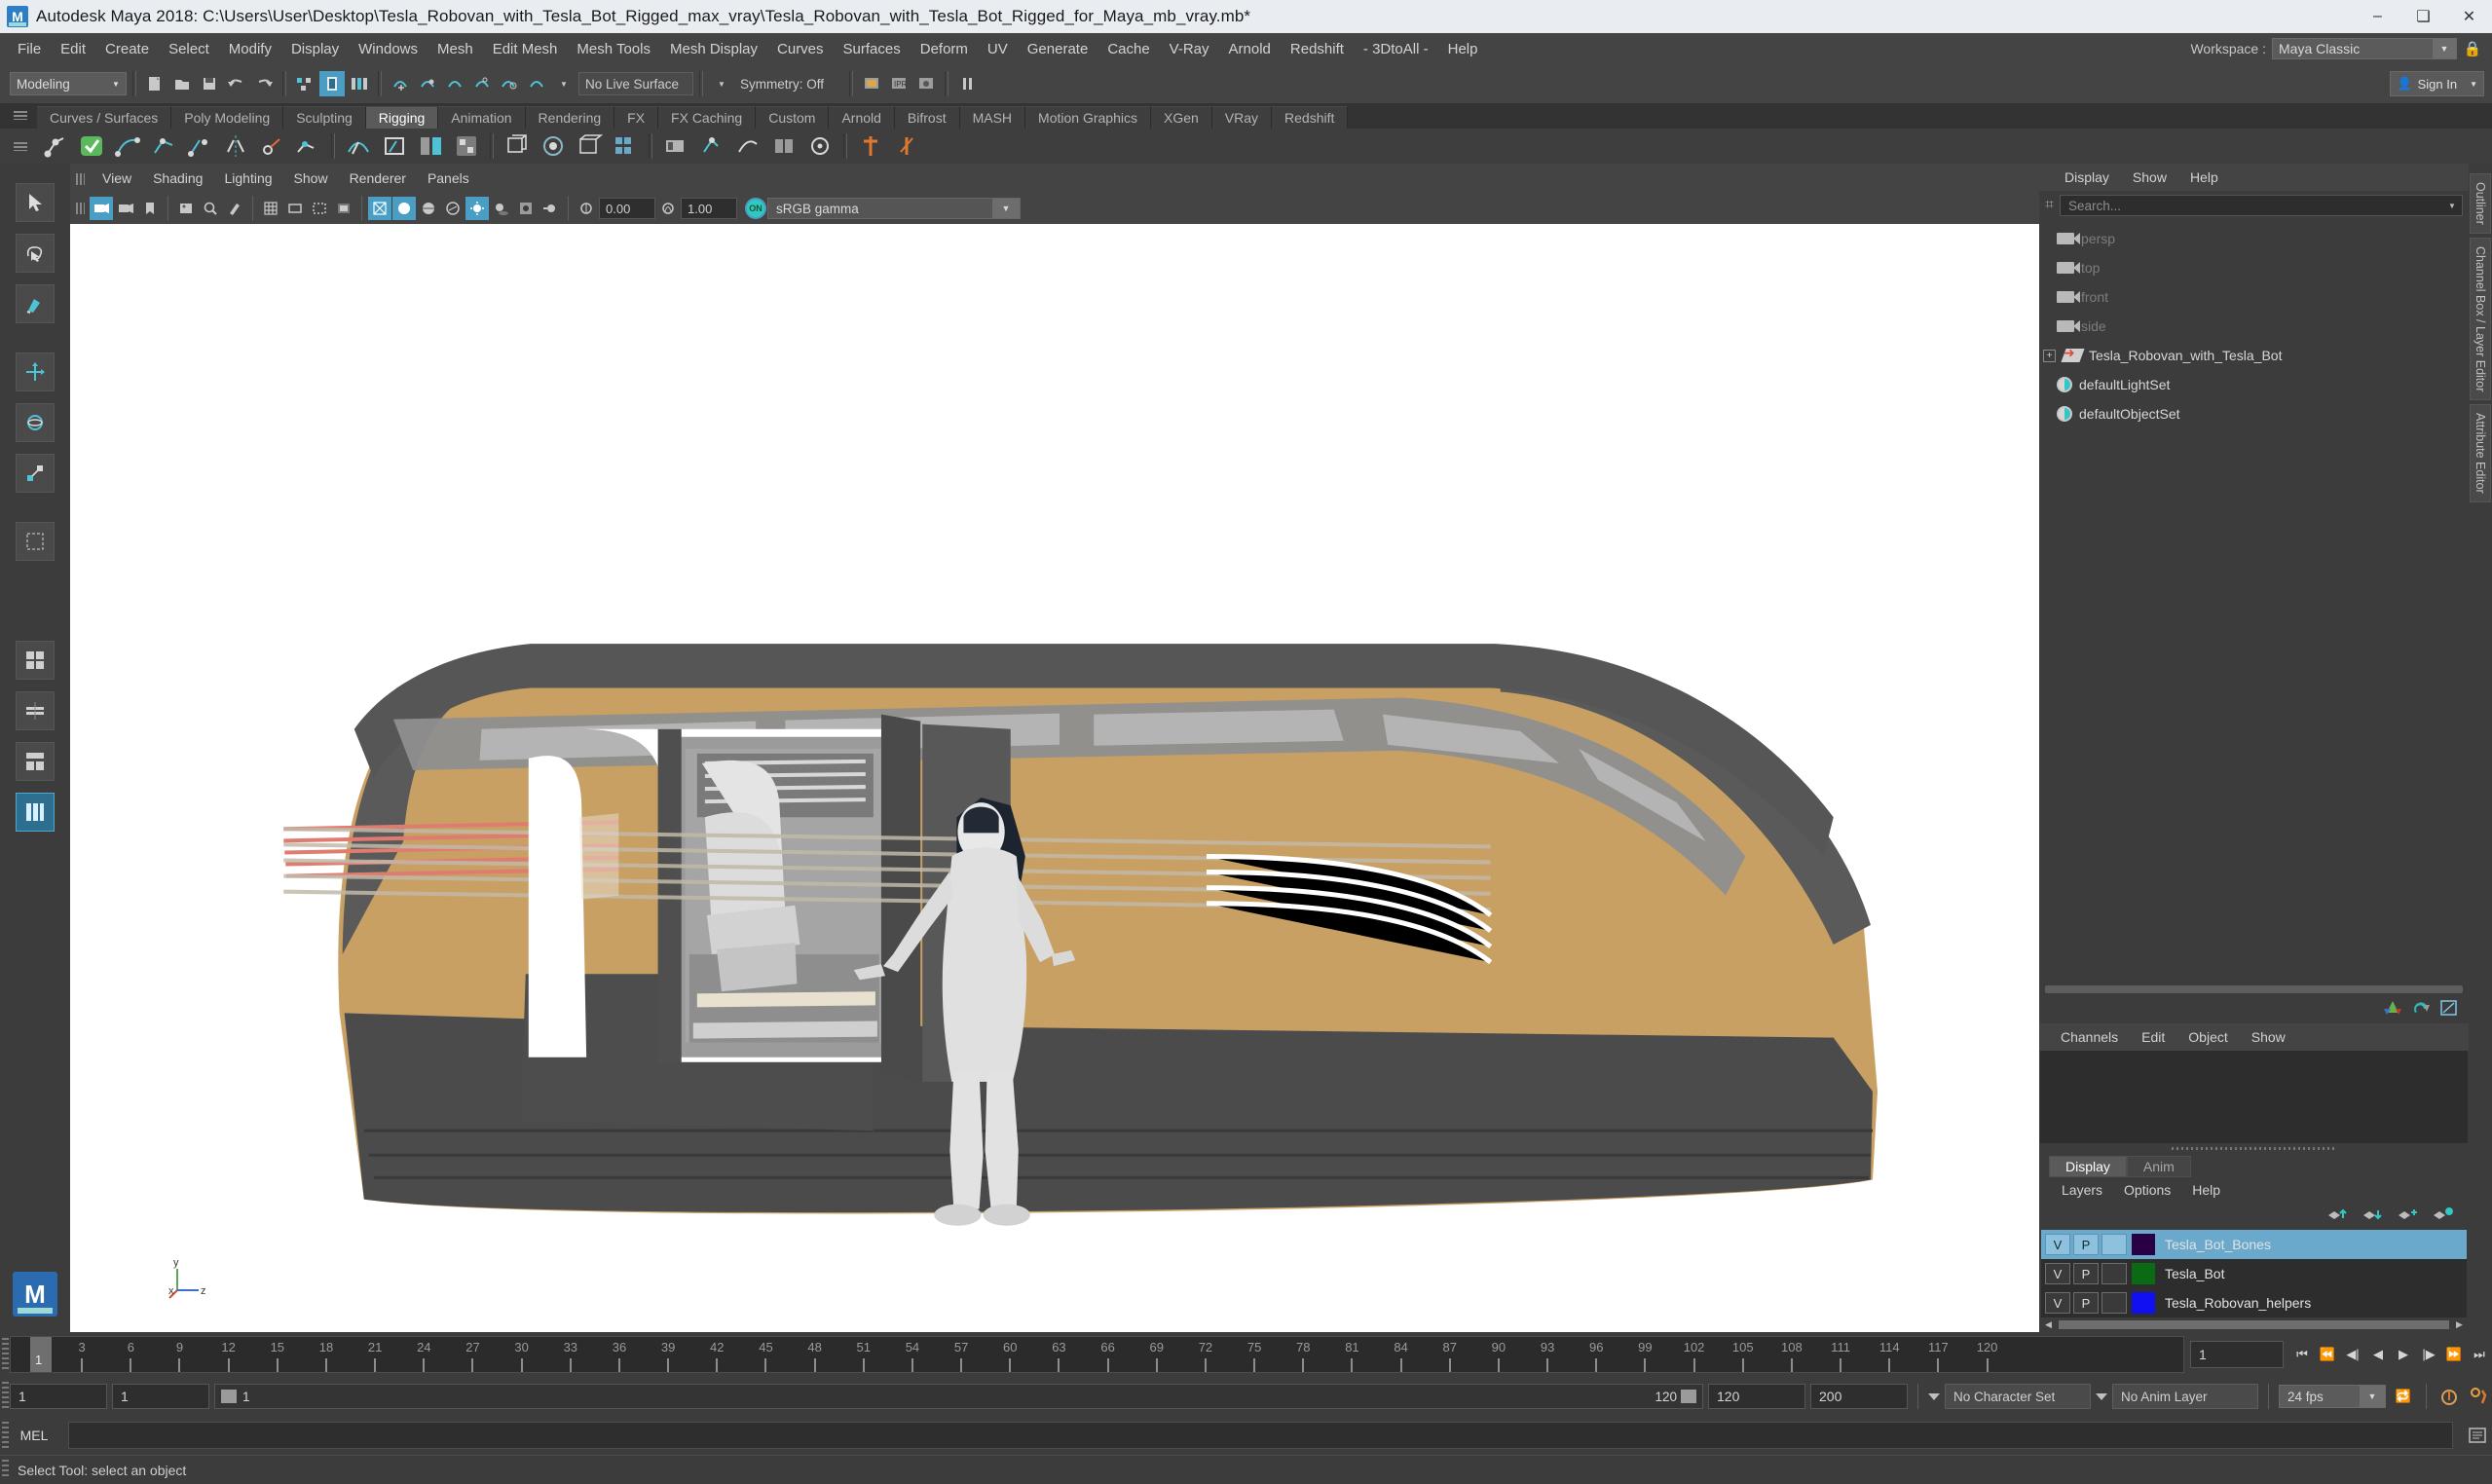  What do you see at coordinates (2057, 1303) in the screenshot?
I see `layer-visibility-toggle: V` at bounding box center [2057, 1303].